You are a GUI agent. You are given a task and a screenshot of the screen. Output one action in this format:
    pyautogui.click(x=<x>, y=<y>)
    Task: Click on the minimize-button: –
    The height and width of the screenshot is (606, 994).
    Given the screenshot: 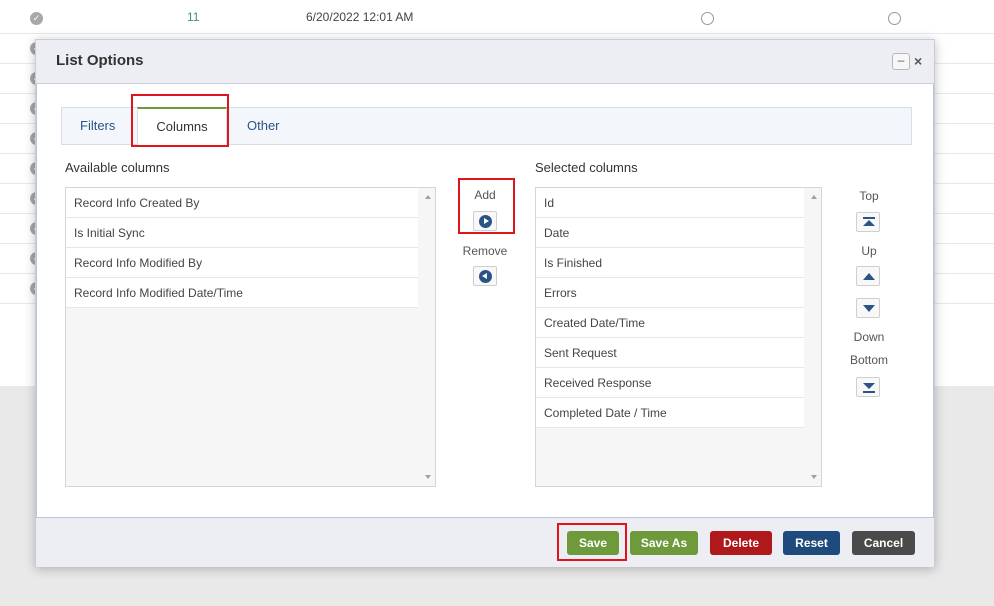 What is the action you would take?
    pyautogui.click(x=901, y=61)
    